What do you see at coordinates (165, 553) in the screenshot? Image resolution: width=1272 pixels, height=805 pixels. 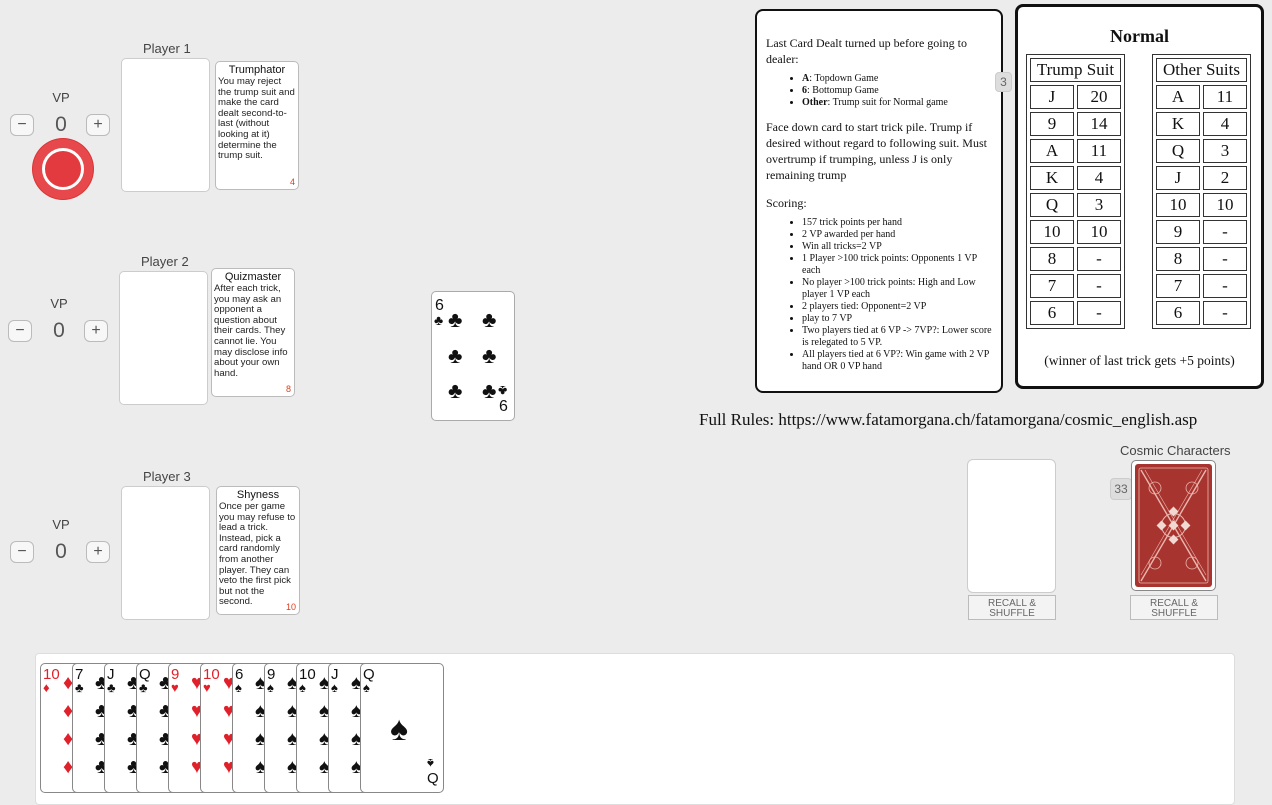 I see `player-3-card-slot` at bounding box center [165, 553].